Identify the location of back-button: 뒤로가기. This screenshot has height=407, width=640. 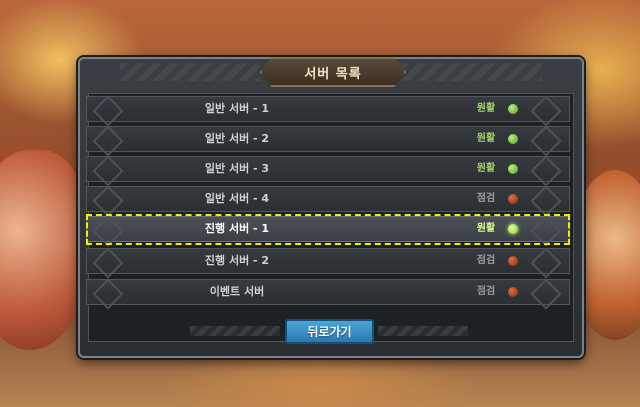
(329, 331).